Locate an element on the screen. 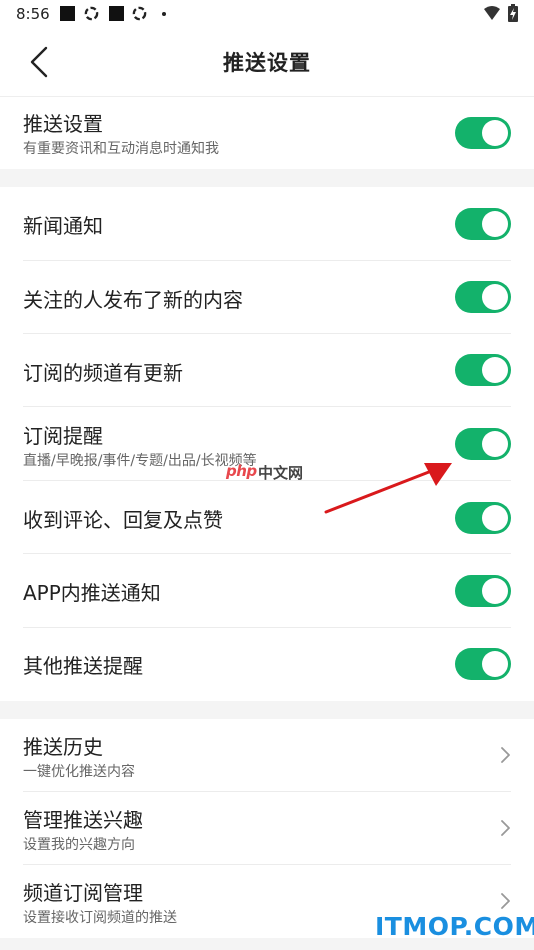 This screenshot has width=534, height=950. in-app-push-toggle is located at coordinates (483, 591).